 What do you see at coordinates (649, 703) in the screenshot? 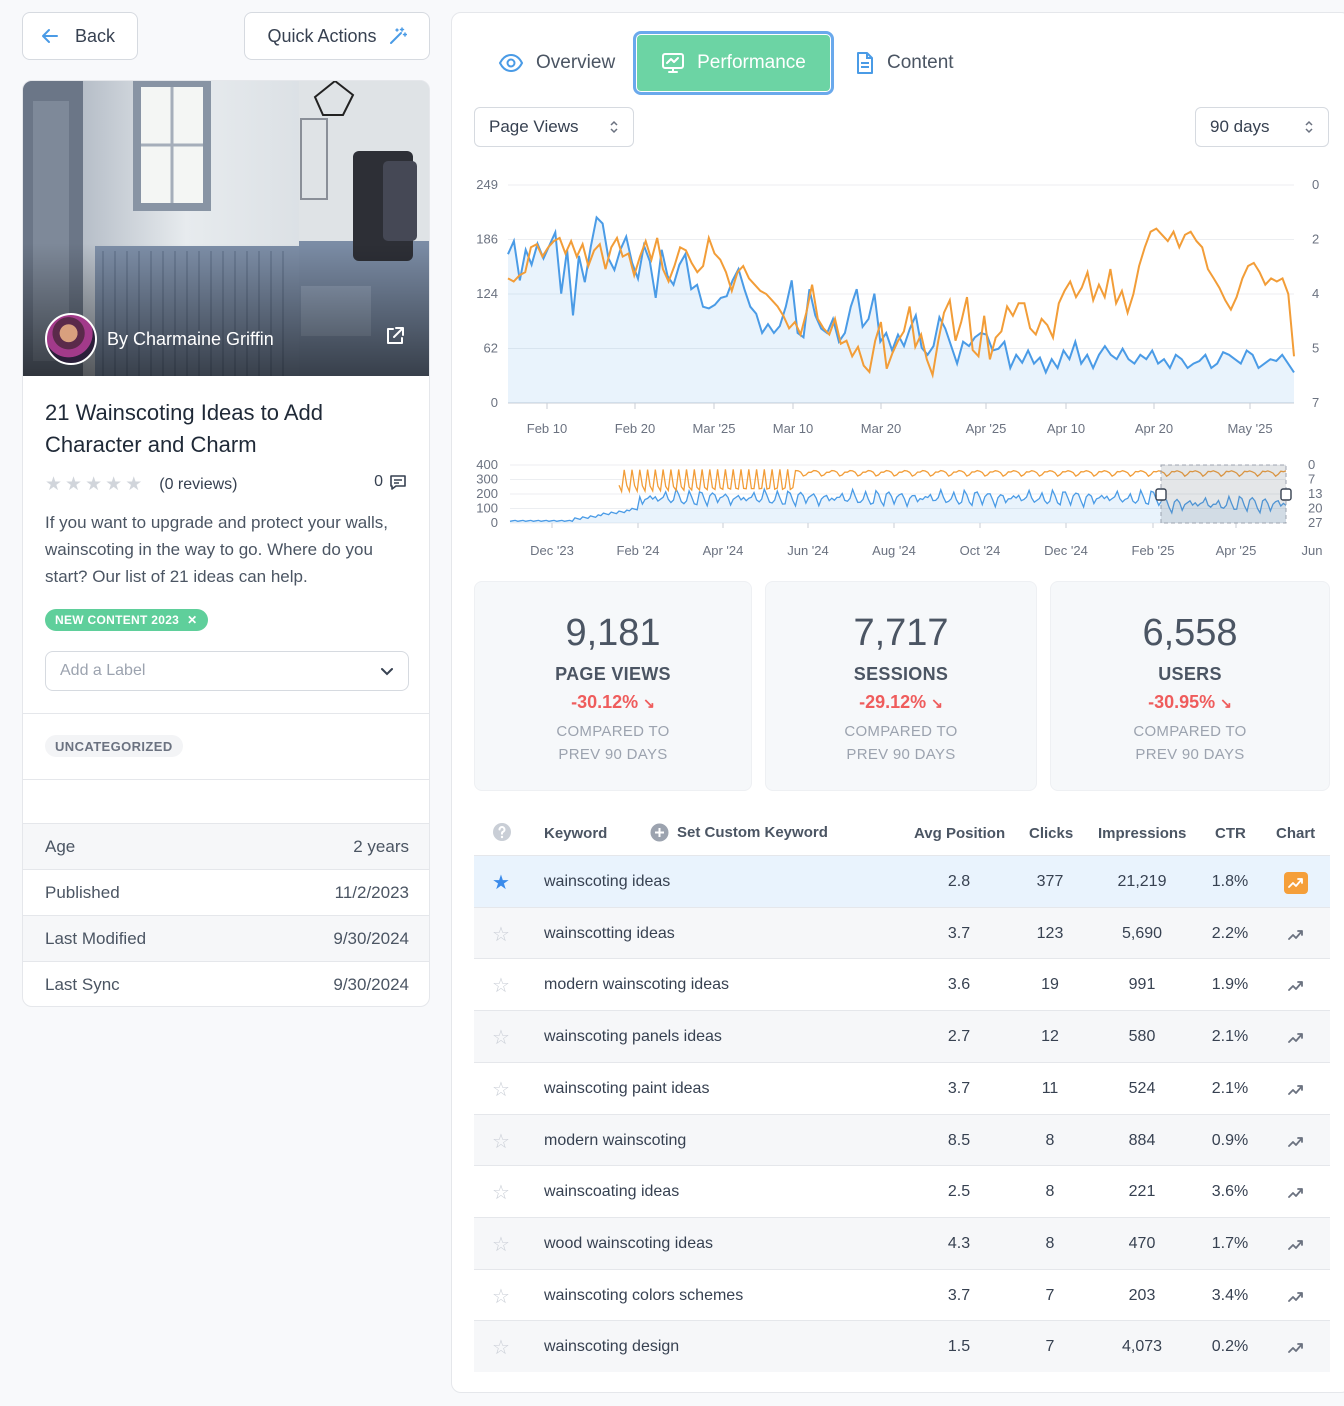
I see `arrow-down-right-icon: ↘` at bounding box center [649, 703].